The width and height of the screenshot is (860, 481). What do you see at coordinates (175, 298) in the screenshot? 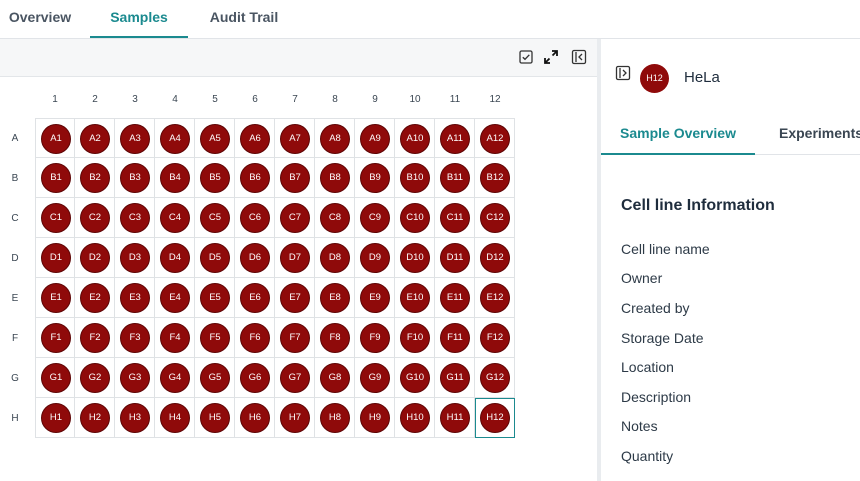
I see `well-cell: E4` at bounding box center [175, 298].